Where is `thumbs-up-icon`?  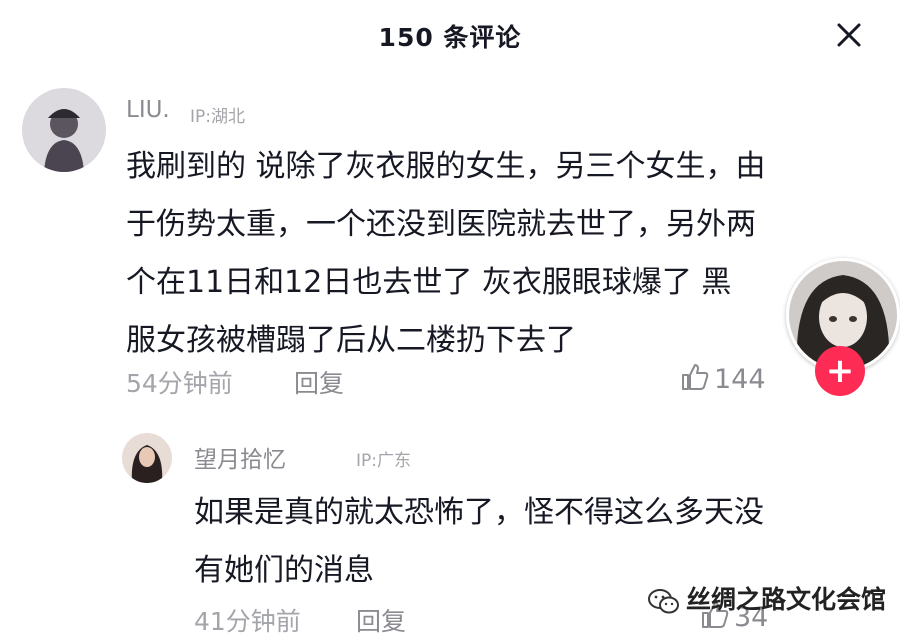
thumbs-up-icon is located at coordinates (695, 377).